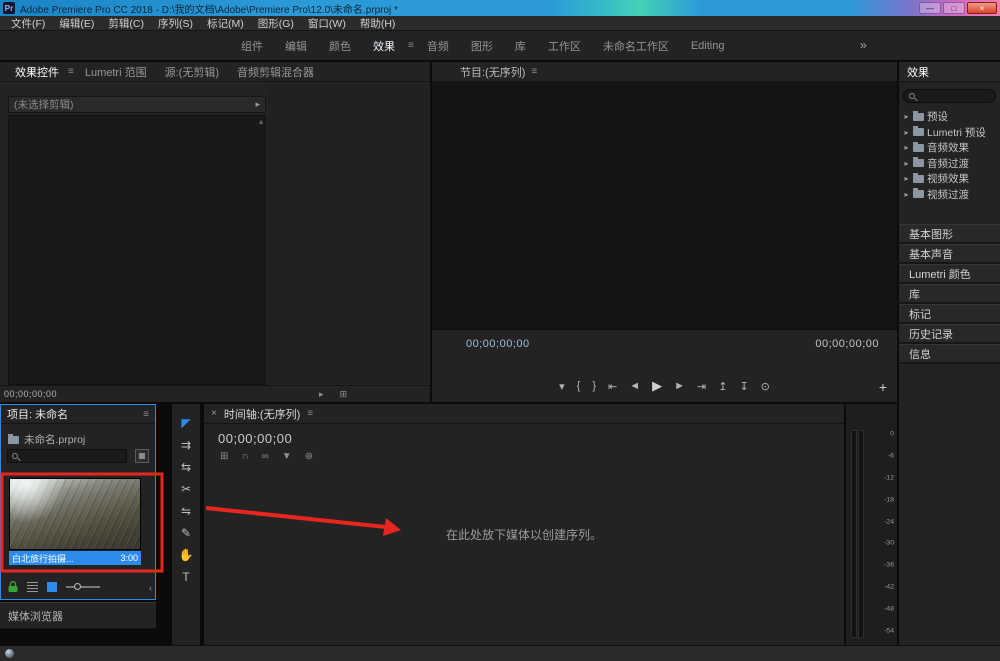  Describe the element at coordinates (634, 386) in the screenshot. I see `step-back-button: ◄` at that location.